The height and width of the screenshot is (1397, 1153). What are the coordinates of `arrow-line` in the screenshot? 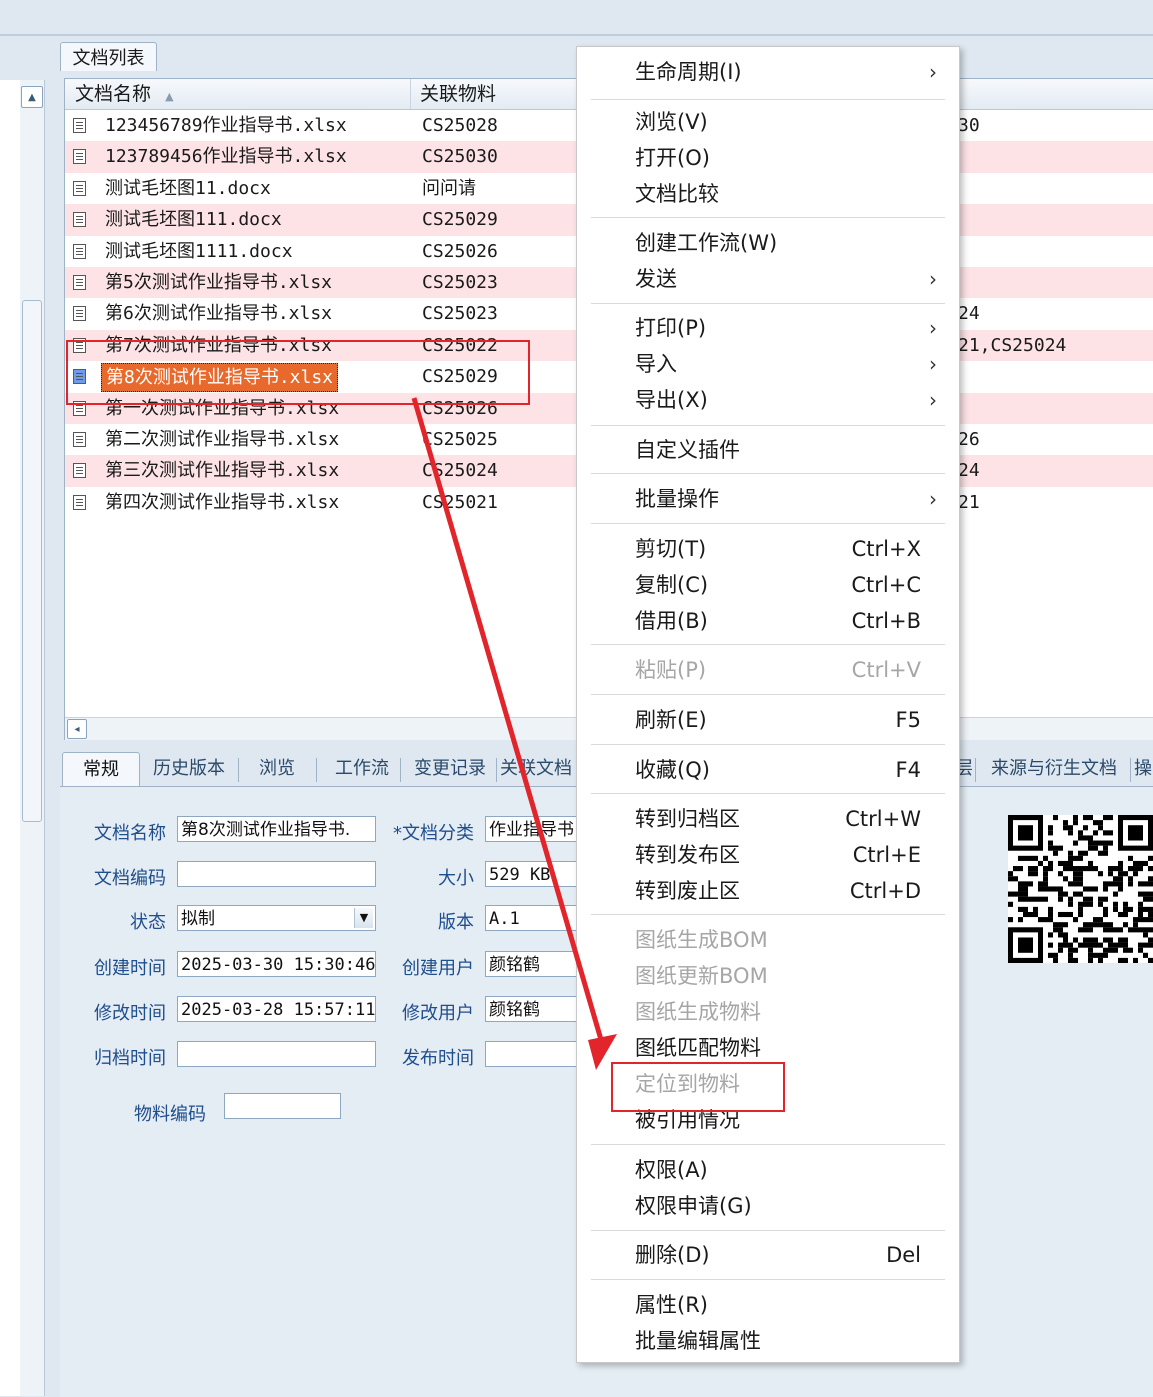 It's located at (509, 724).